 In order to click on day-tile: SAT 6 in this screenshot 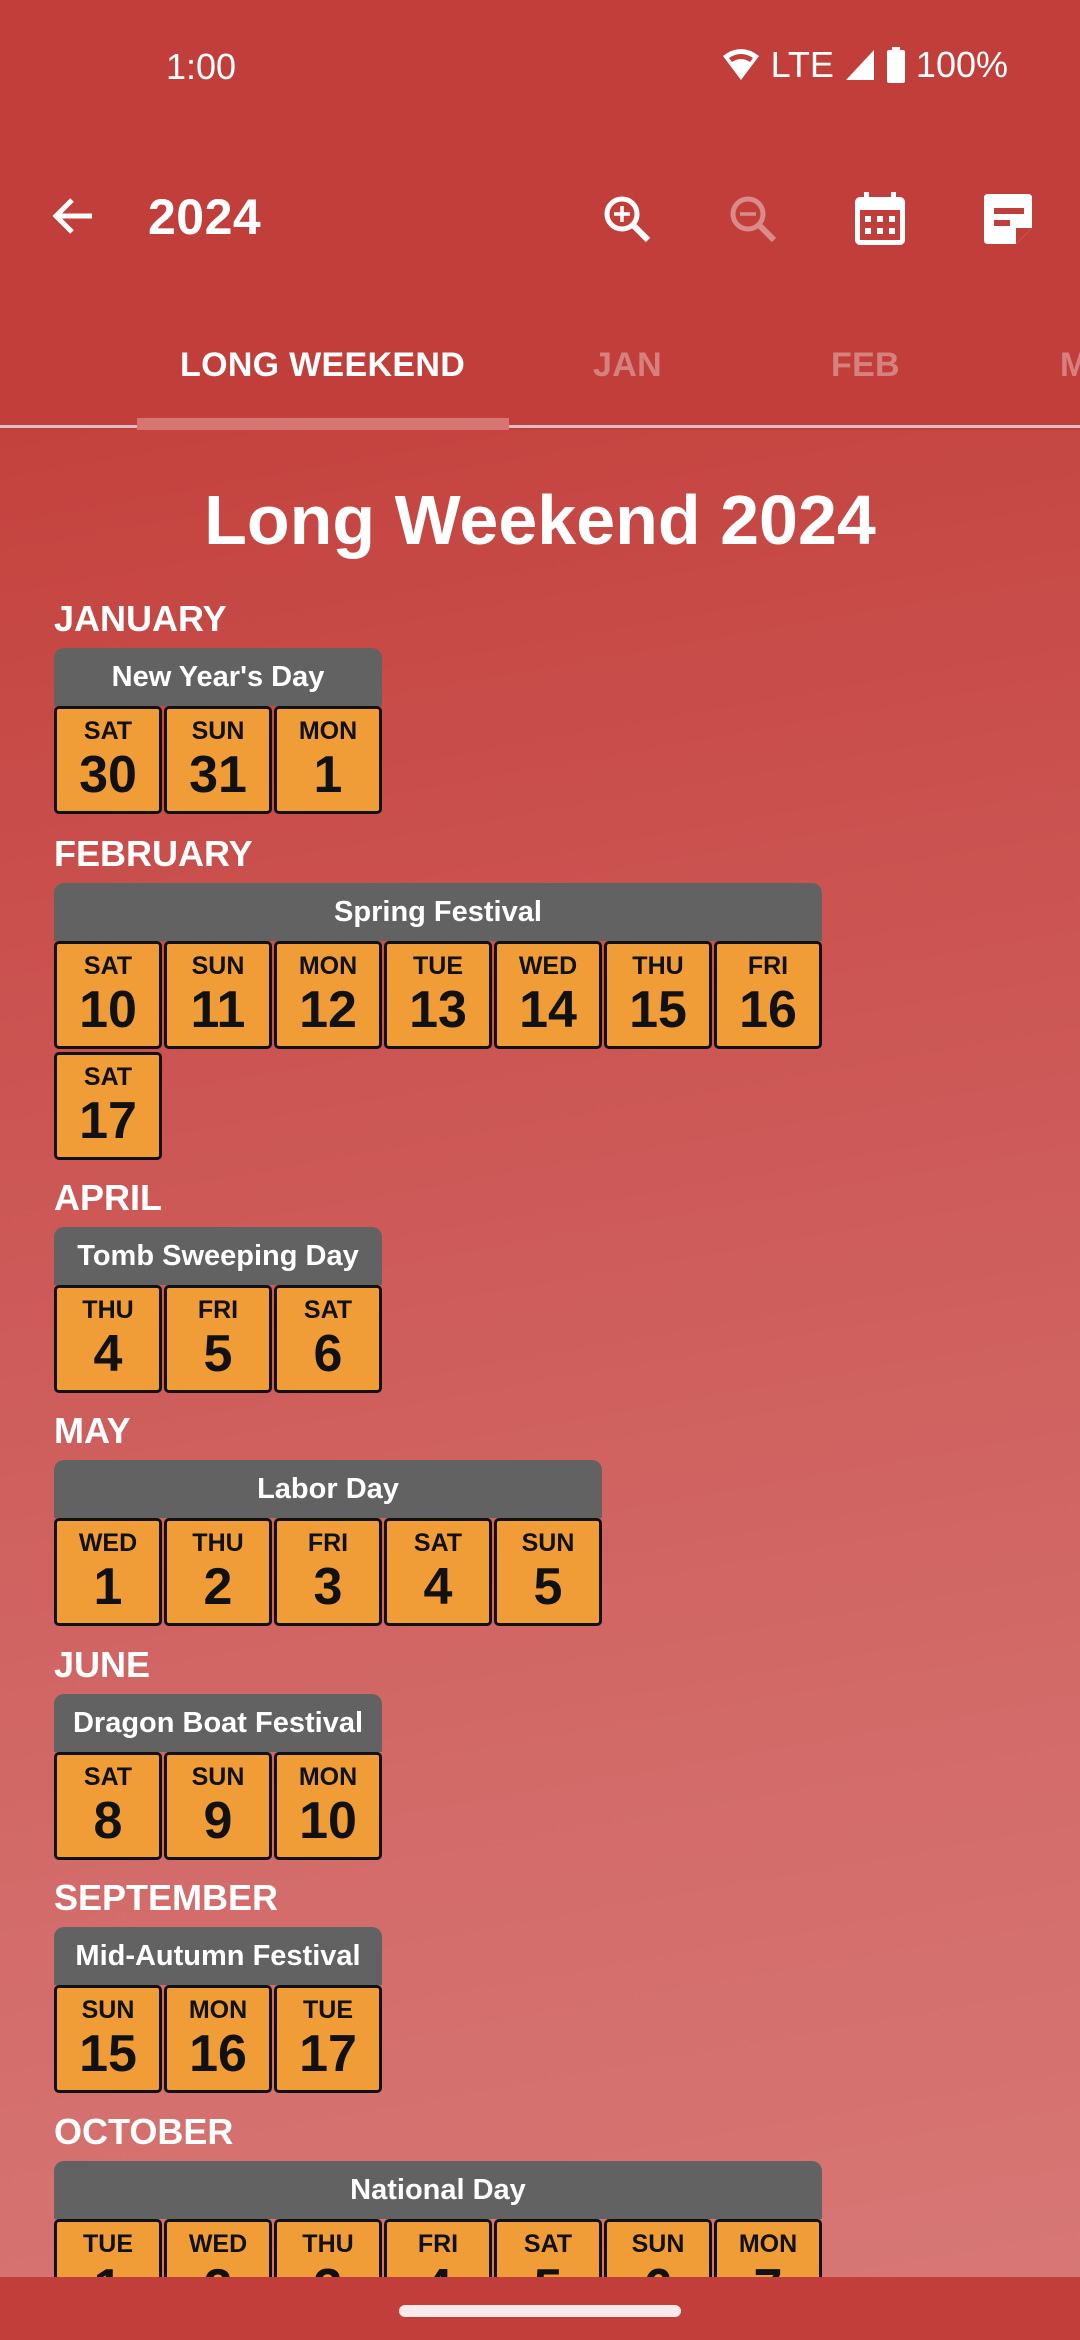, I will do `click(328, 1339)`.